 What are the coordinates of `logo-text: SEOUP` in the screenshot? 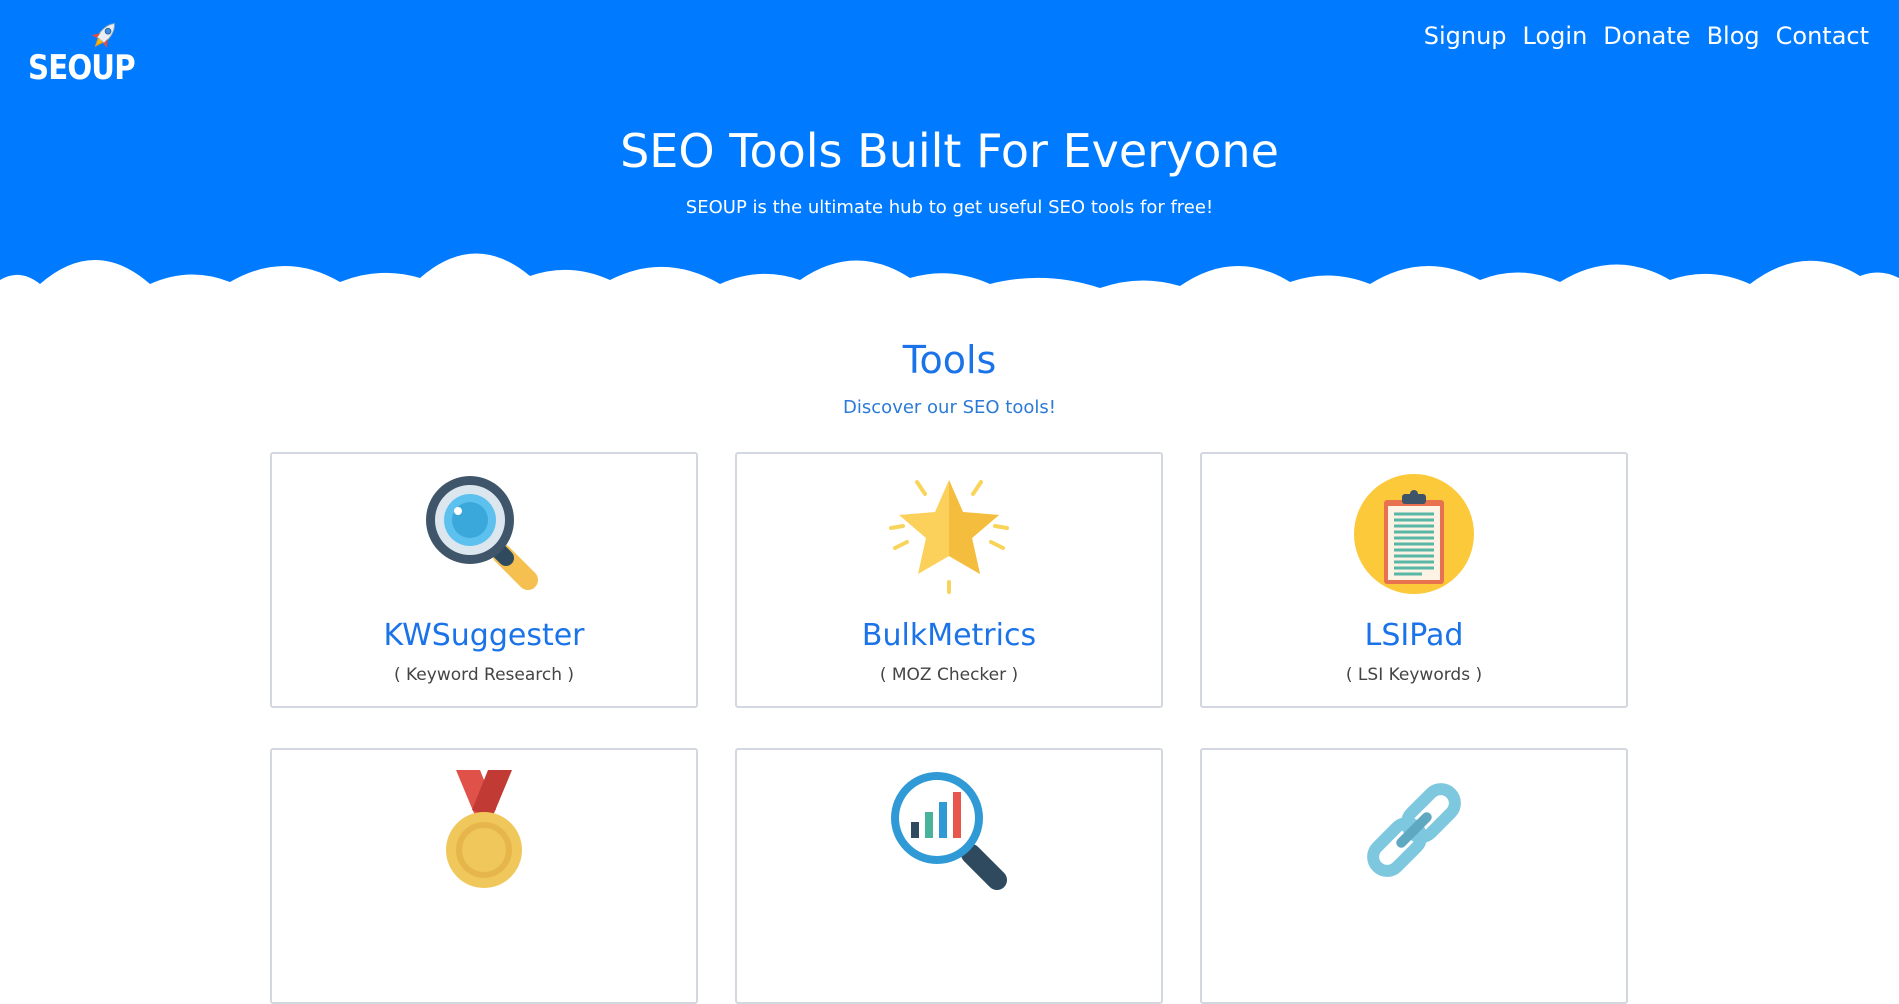 It's located at (82, 68).